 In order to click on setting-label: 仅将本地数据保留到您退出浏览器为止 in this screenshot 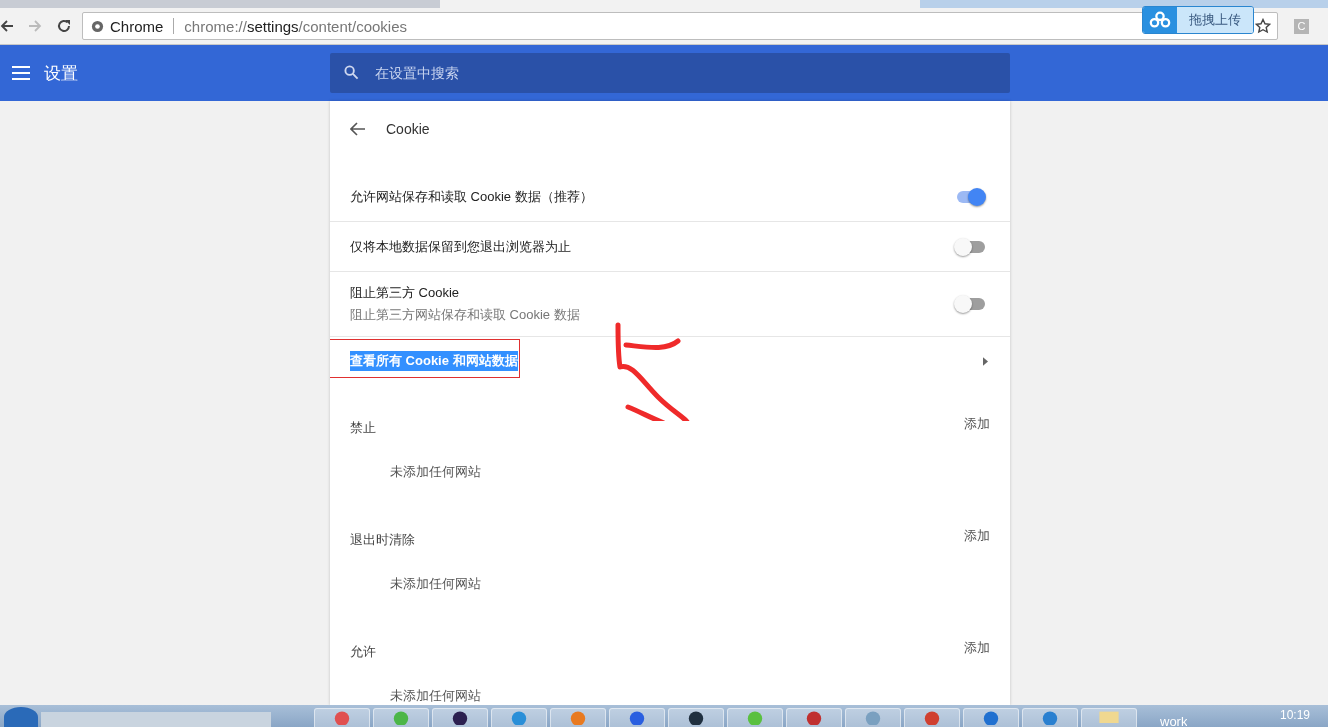, I will do `click(460, 246)`.